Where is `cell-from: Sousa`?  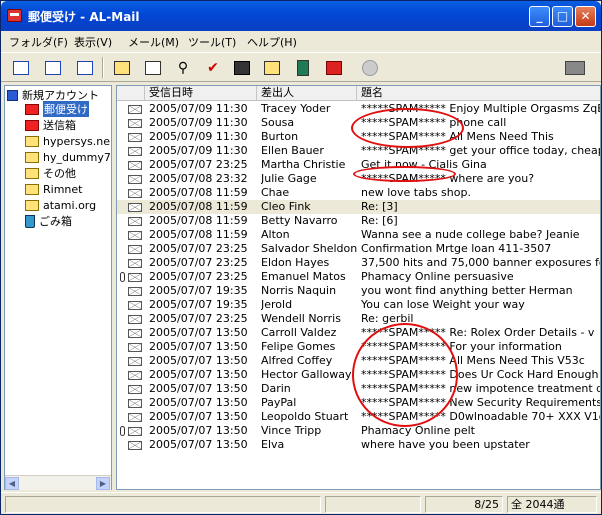
cell-from: Sousa is located at coordinates (278, 122).